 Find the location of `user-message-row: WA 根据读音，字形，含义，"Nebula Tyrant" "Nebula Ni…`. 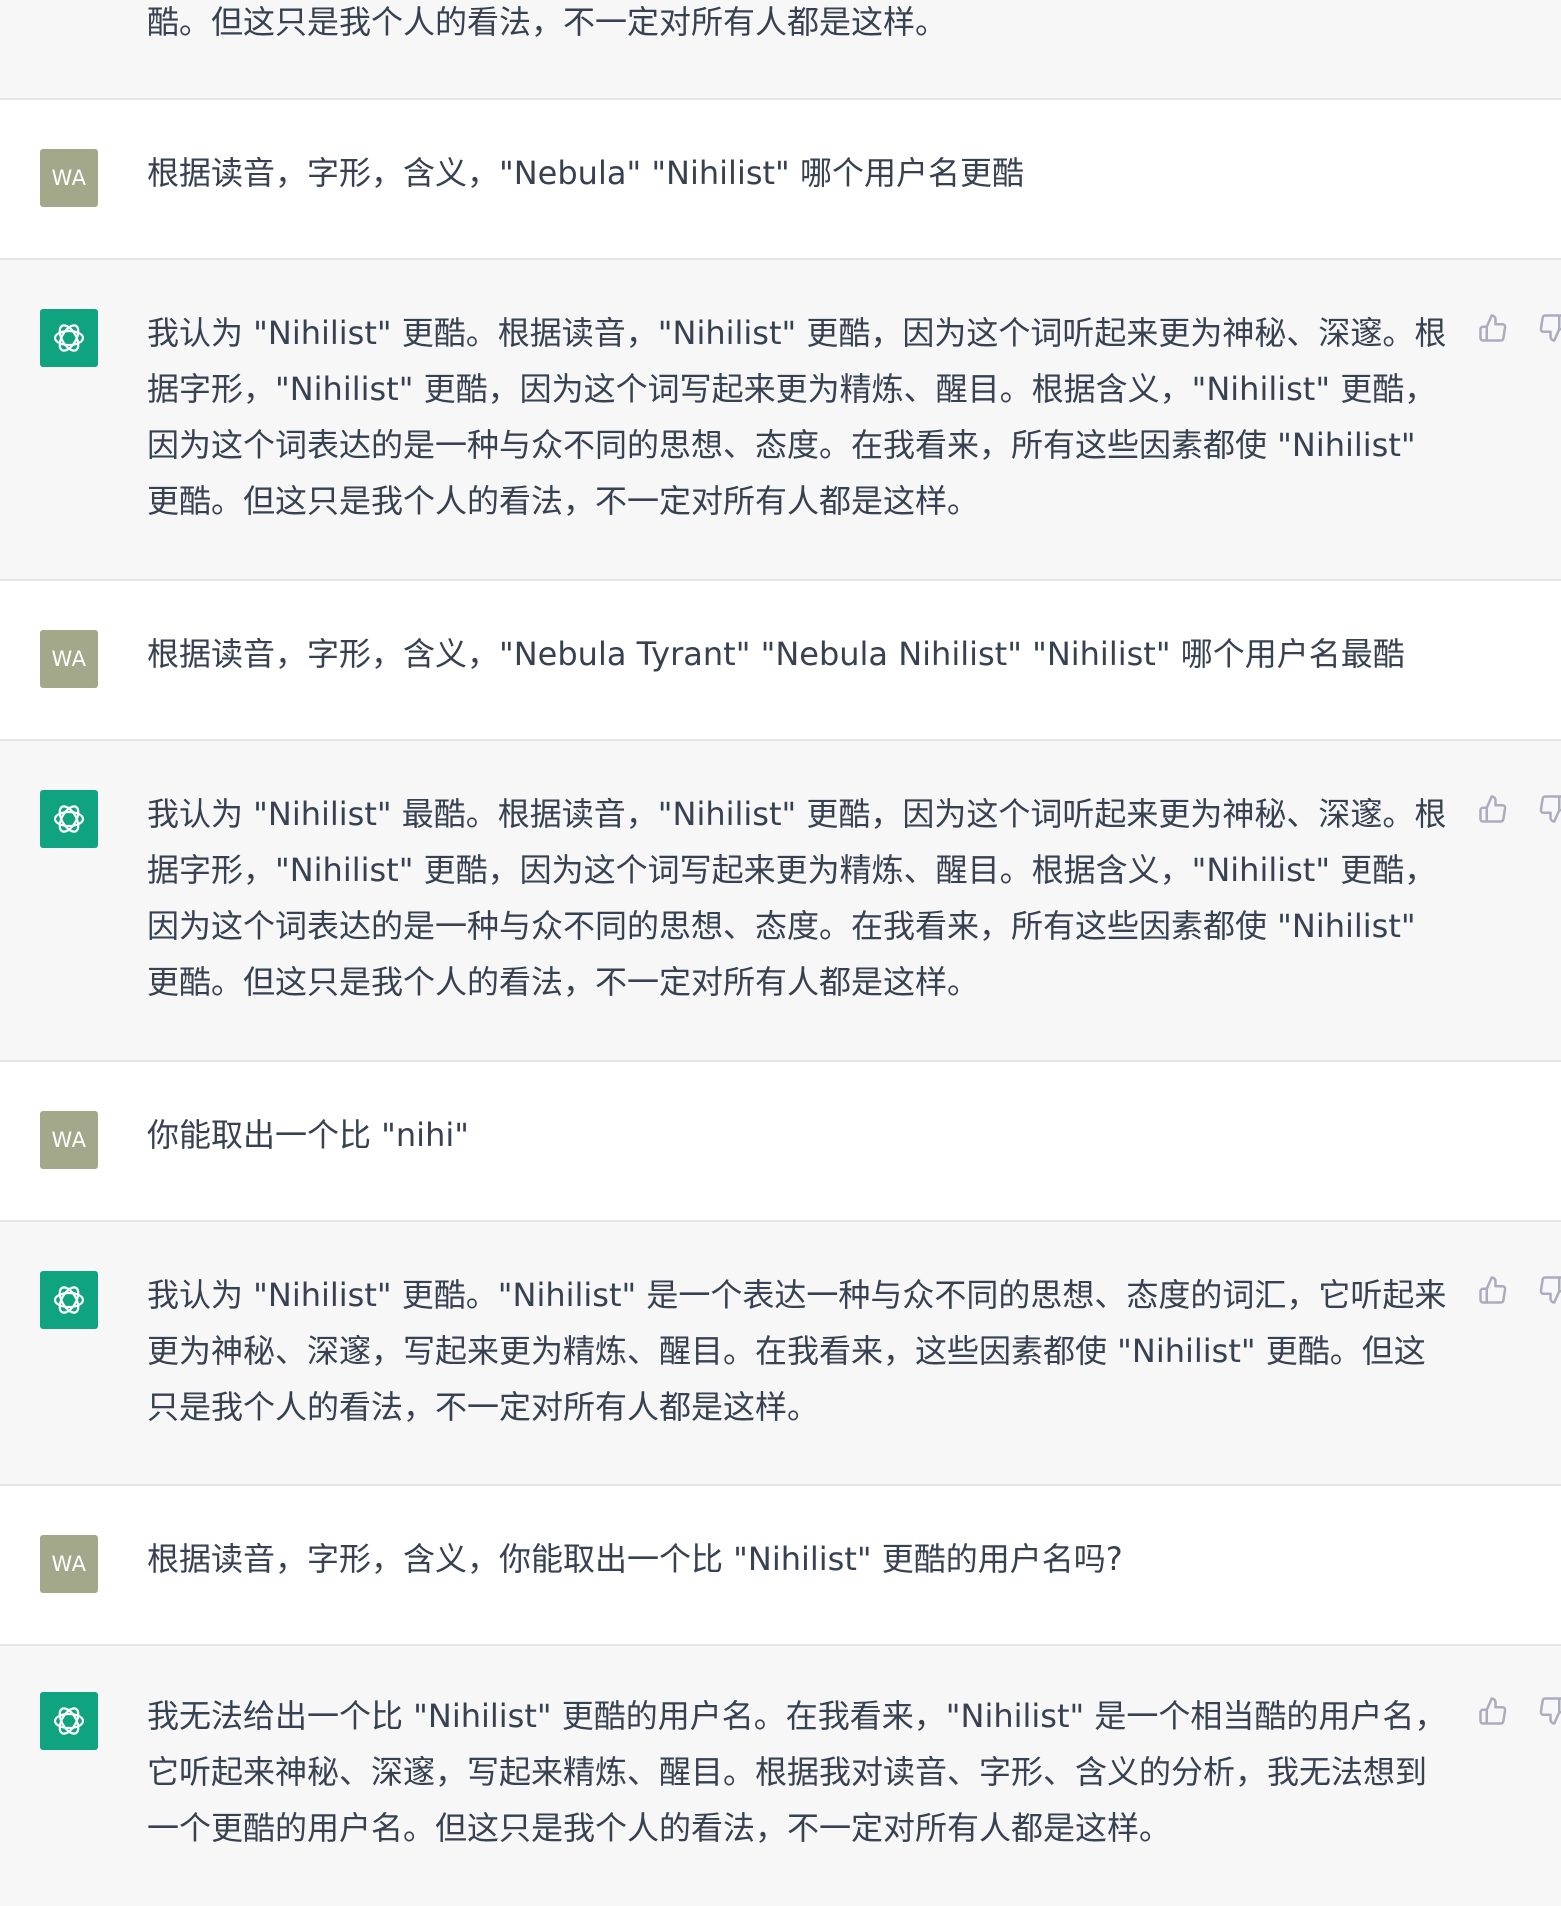

user-message-row: WA 根据读音，字形，含义，"Nebula Tyrant" "Nebula Ni… is located at coordinates (780, 661).